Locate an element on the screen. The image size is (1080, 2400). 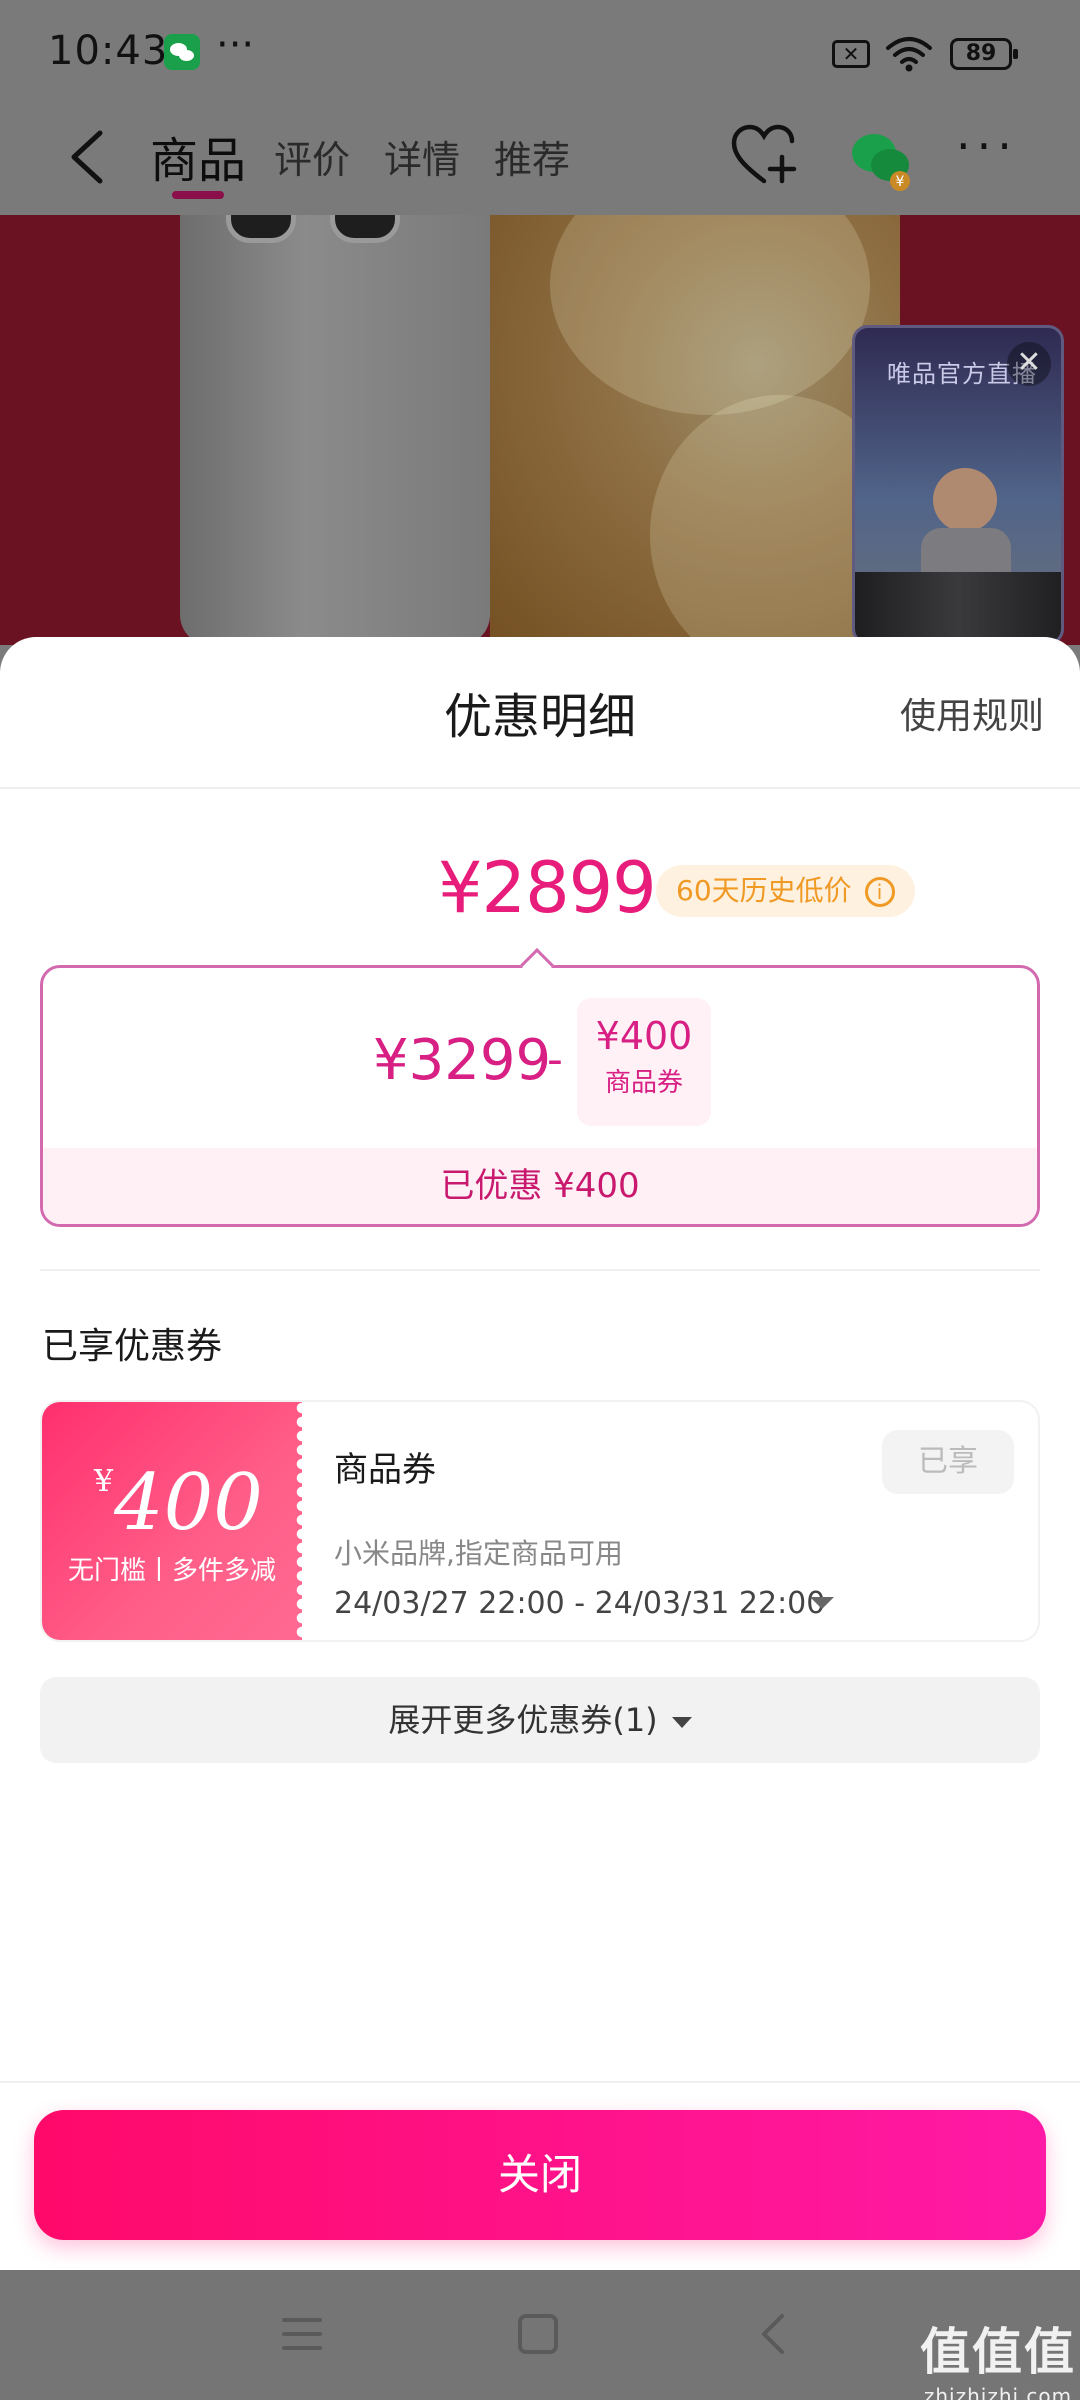
coupon-validity: 24/03/27 22:00 - 24/03/31 22:00 is located at coordinates (580, 1603).